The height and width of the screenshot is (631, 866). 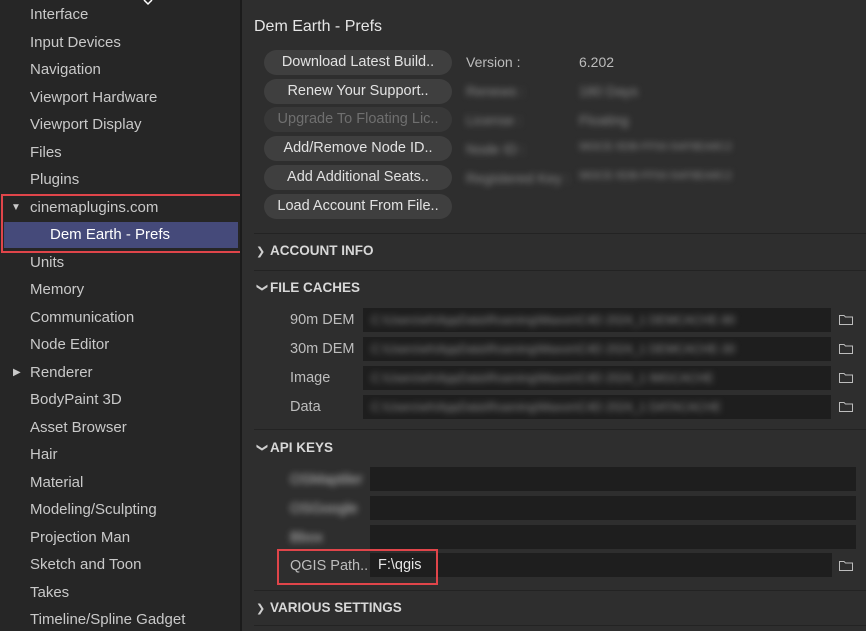 I want to click on sidebar-item-label: Projection Man, so click(x=80, y=537).